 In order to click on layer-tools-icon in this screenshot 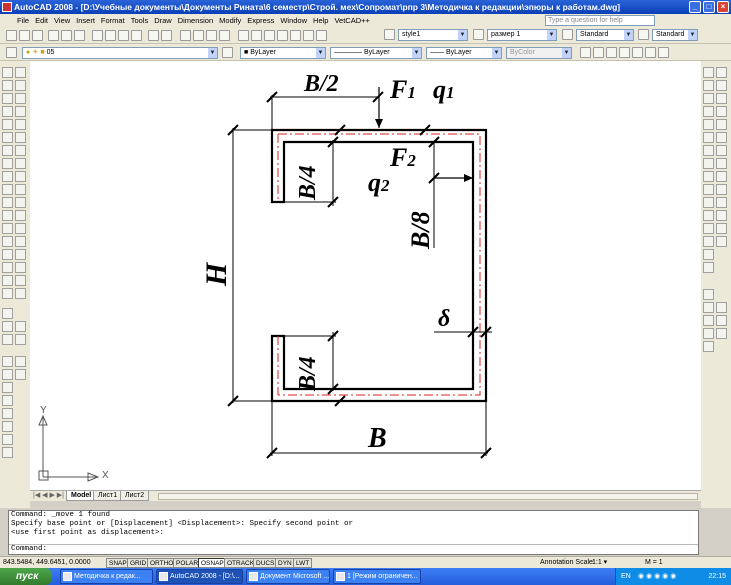, I will do `click(7, 313)`.